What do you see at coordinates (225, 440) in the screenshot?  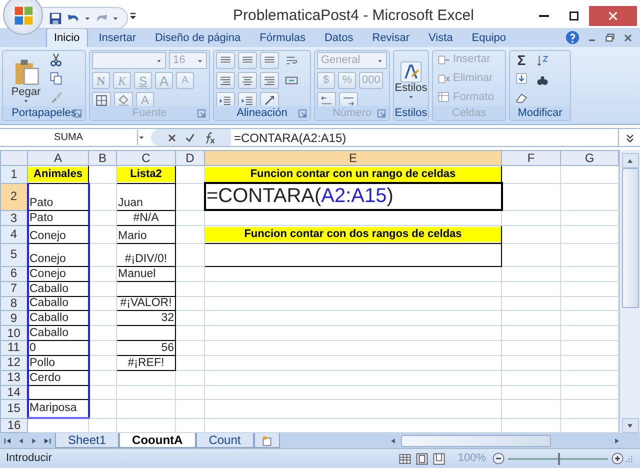 I see `sheet-tab: Count` at bounding box center [225, 440].